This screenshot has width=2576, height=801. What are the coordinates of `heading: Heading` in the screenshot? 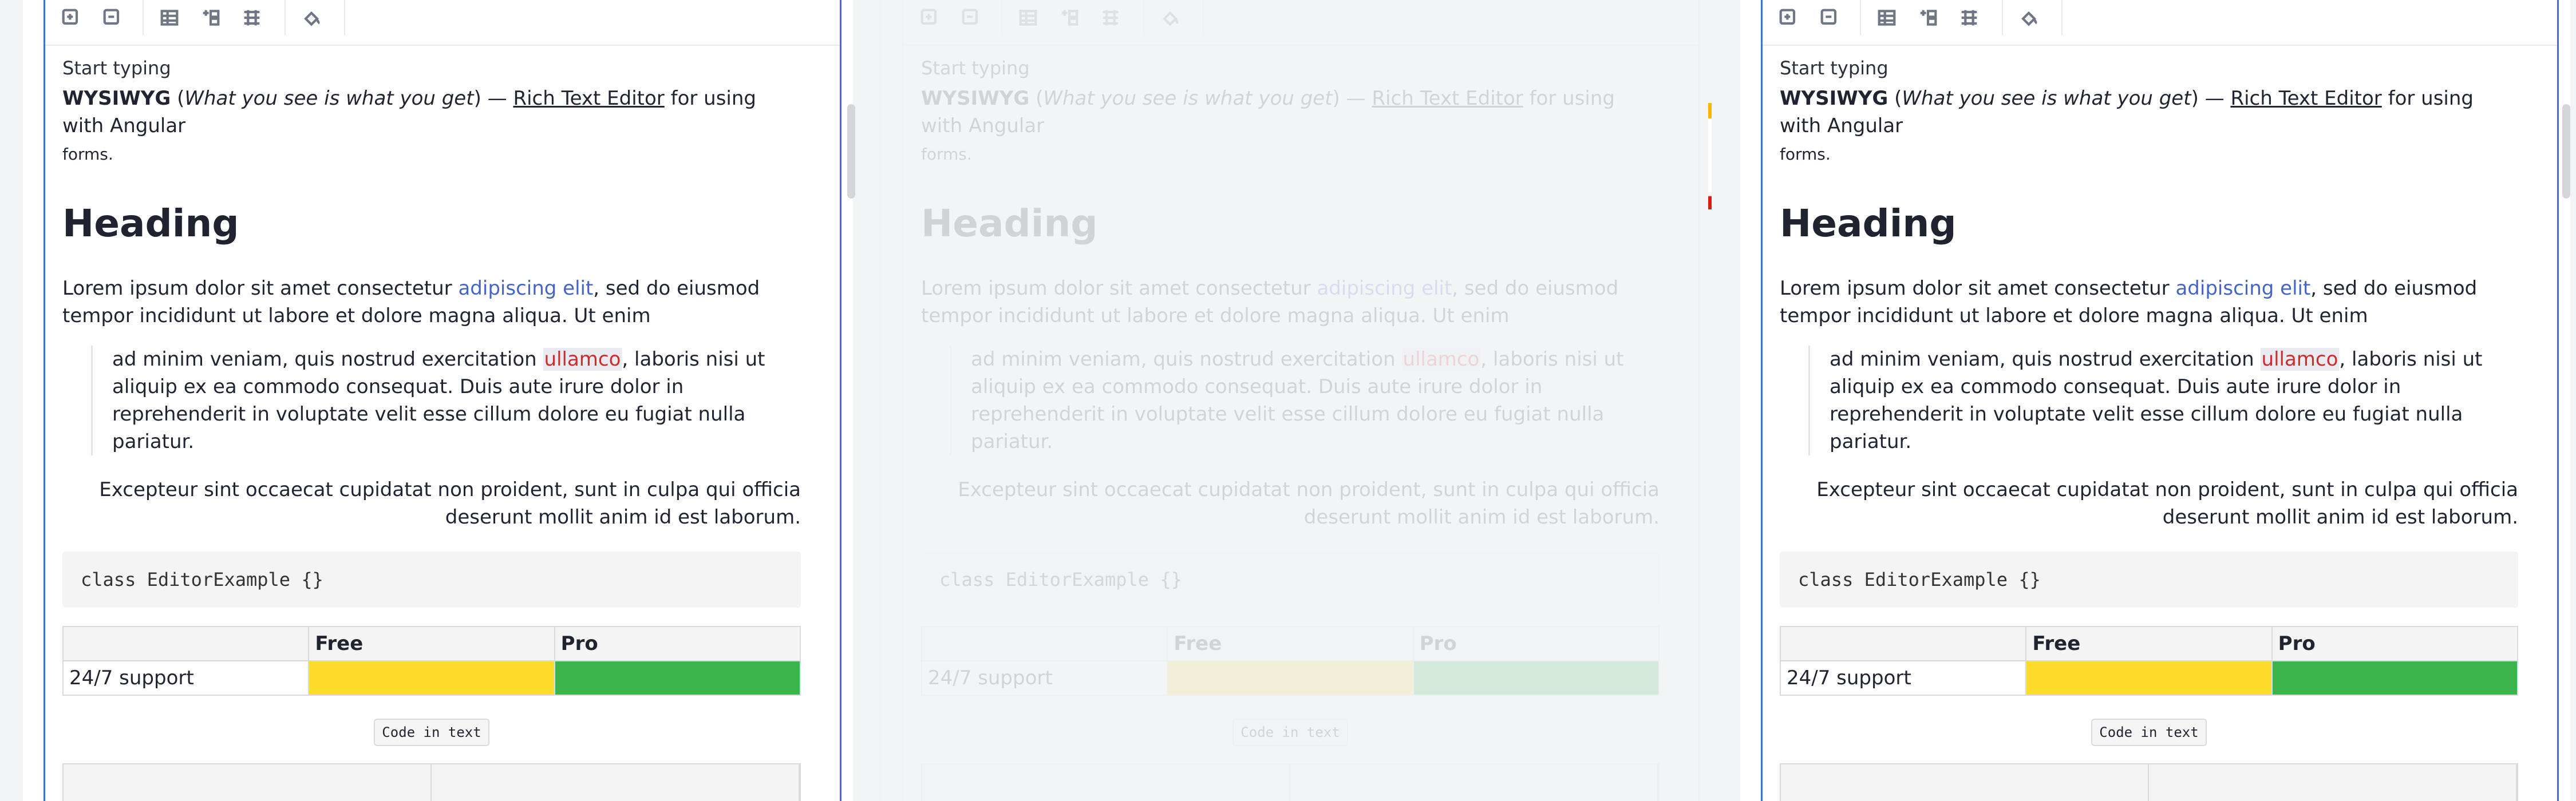 It's located at (1868, 223).